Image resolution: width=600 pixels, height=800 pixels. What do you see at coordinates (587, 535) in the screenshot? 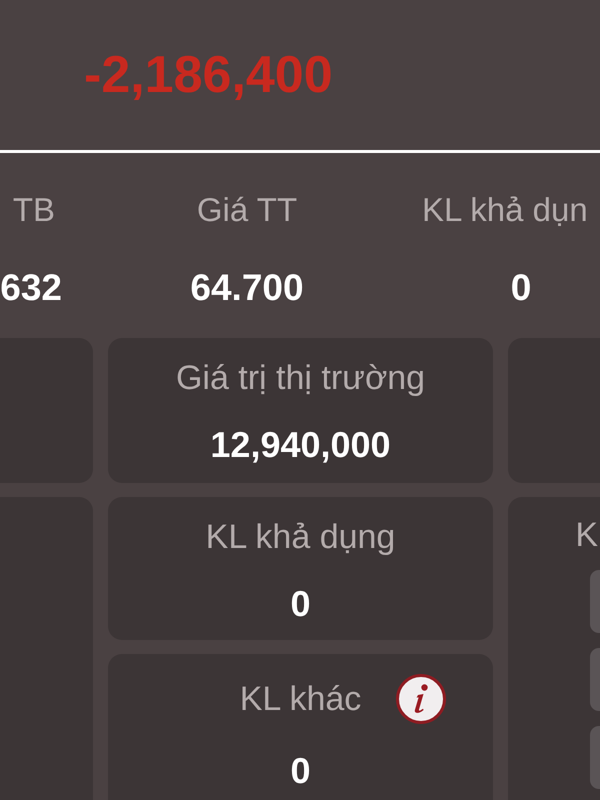
I see `card-label: K` at bounding box center [587, 535].